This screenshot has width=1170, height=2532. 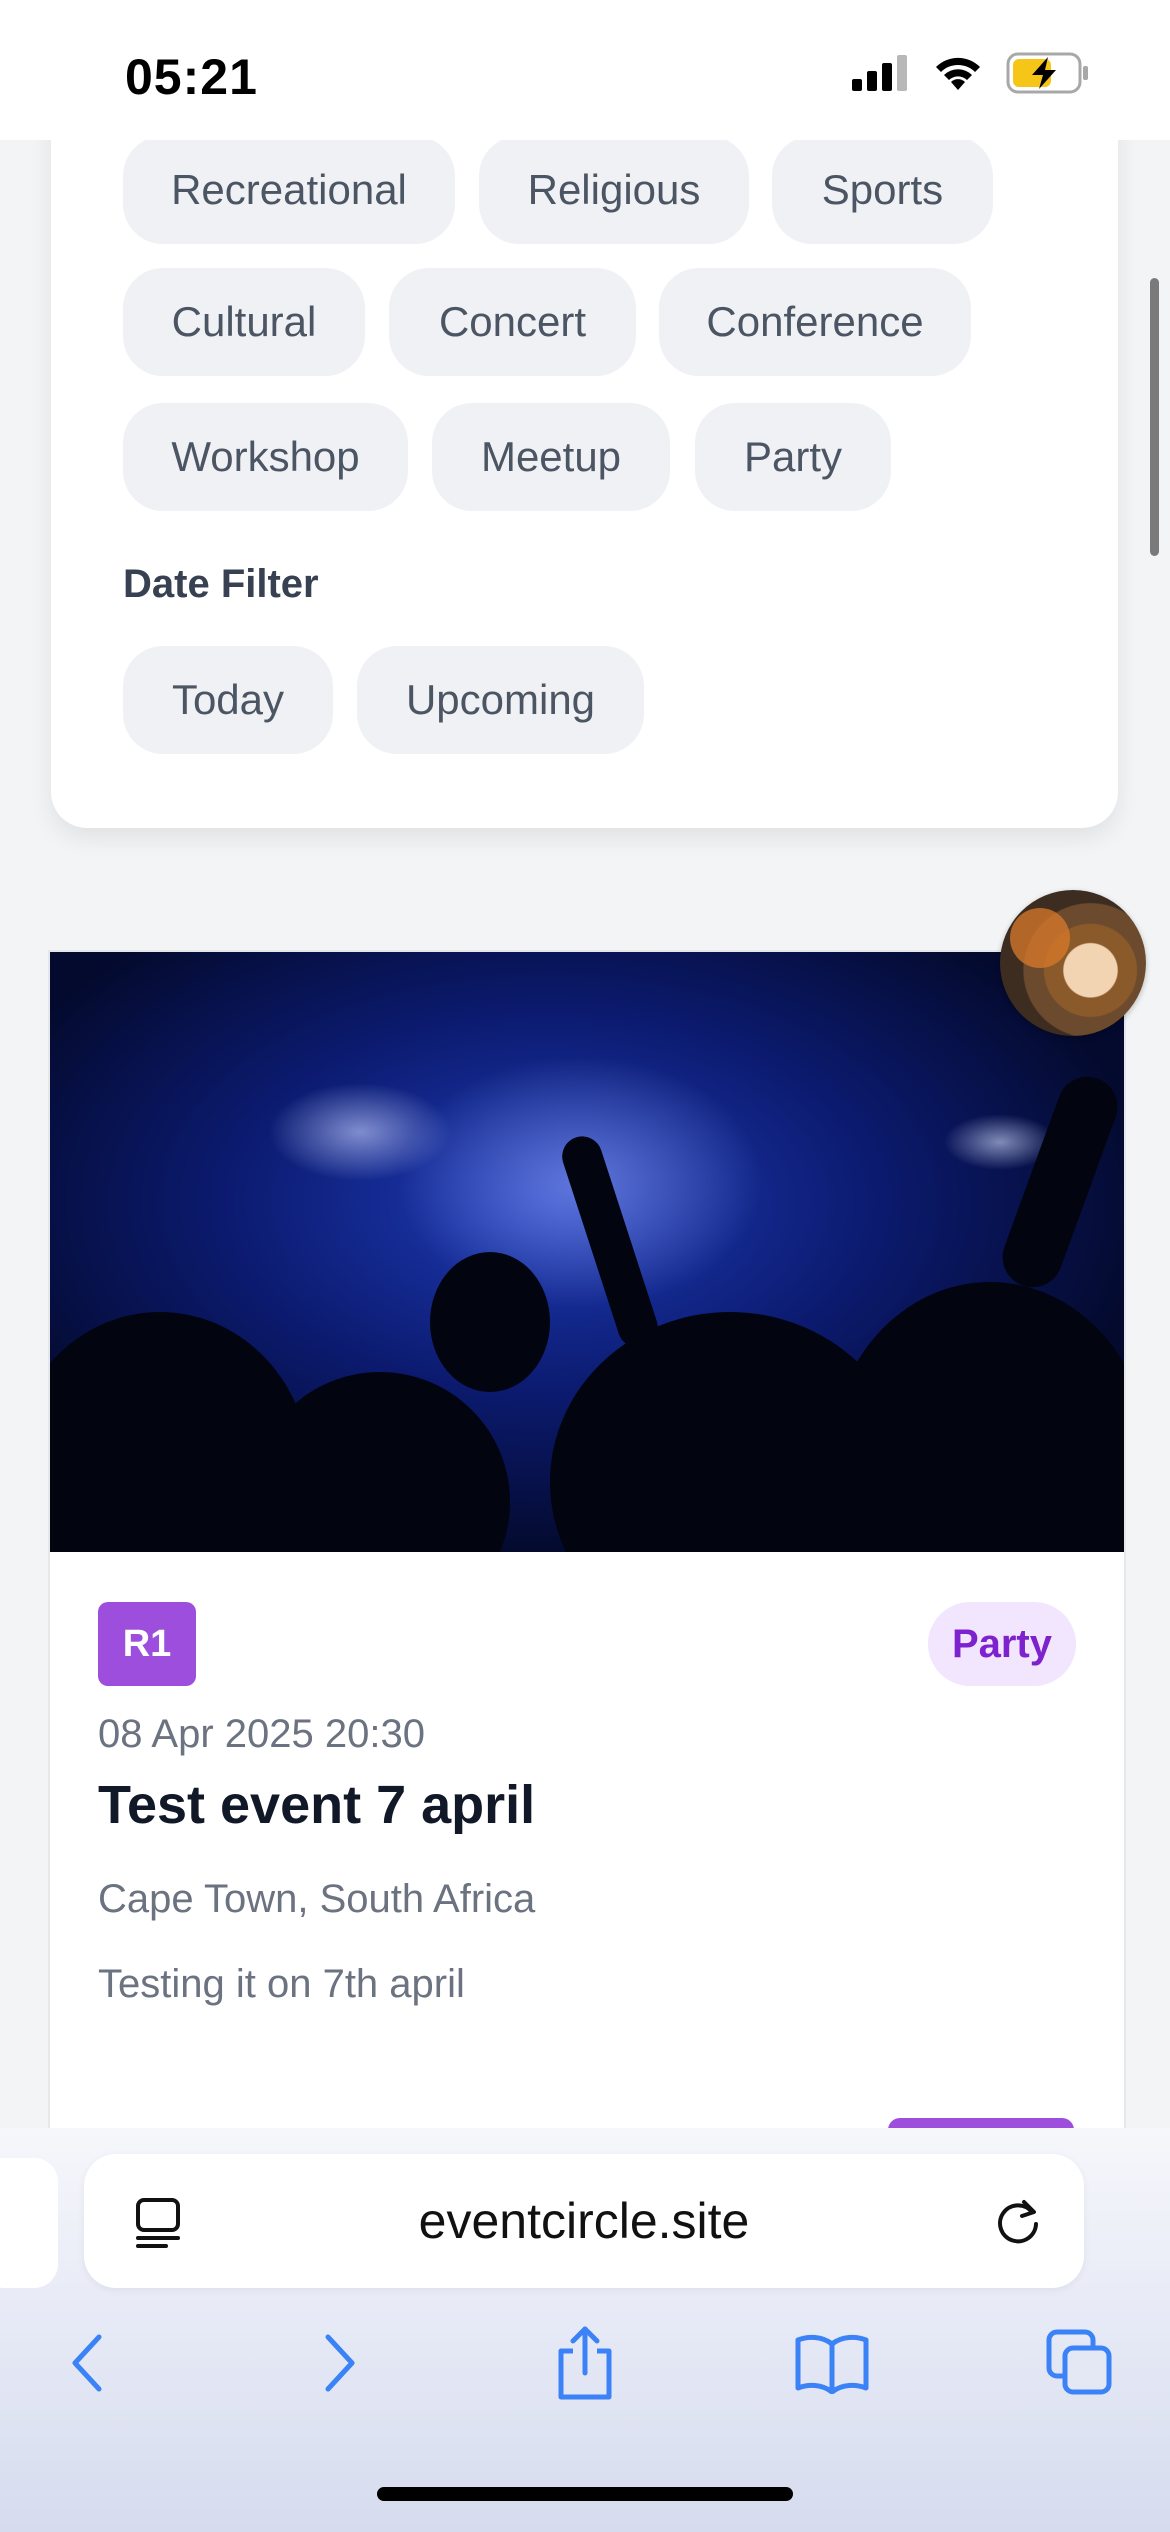 I want to click on chip-workshop: Workshop, so click(x=265, y=457).